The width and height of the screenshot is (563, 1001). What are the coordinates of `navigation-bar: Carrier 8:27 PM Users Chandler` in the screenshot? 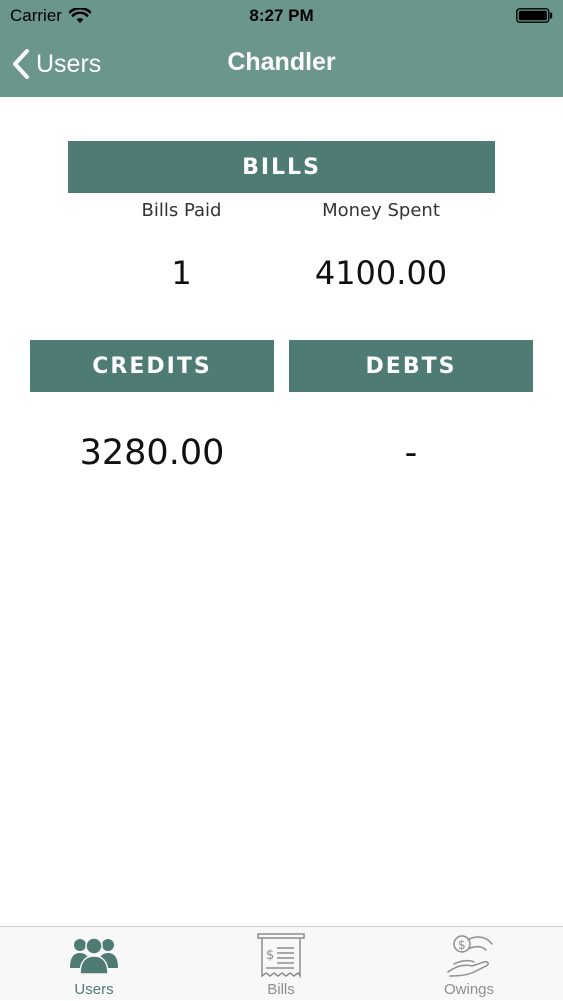 It's located at (281, 48).